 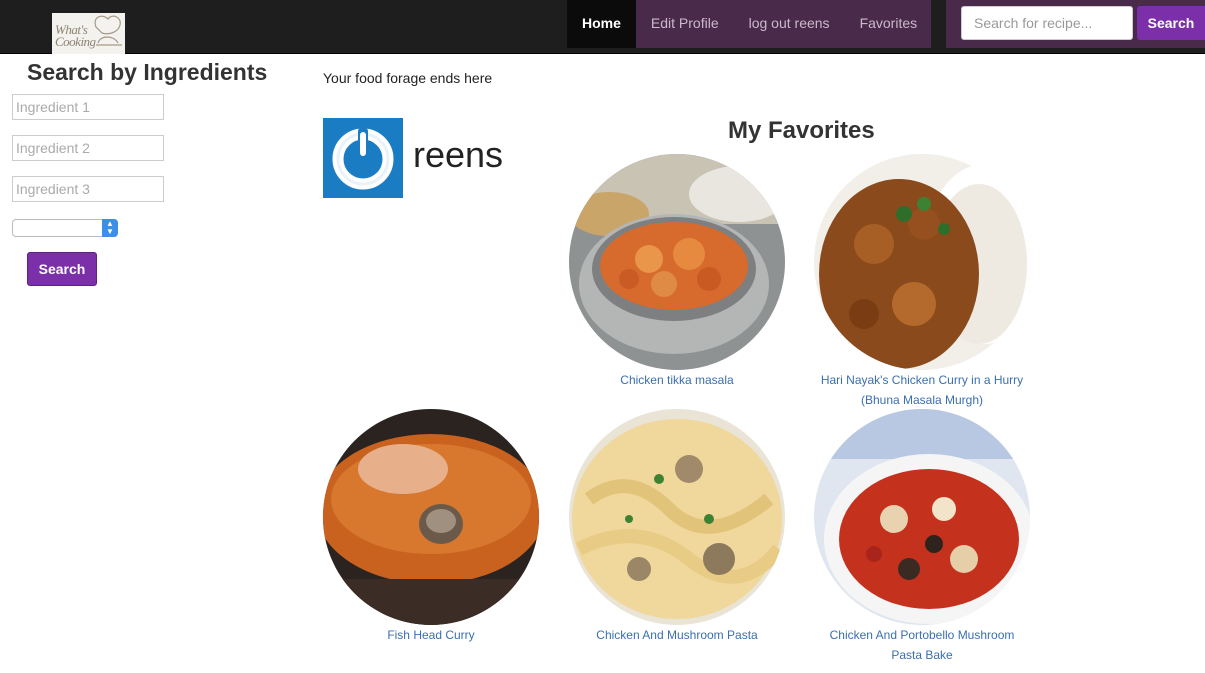 I want to click on ingredient-3-input, so click(x=88, y=189).